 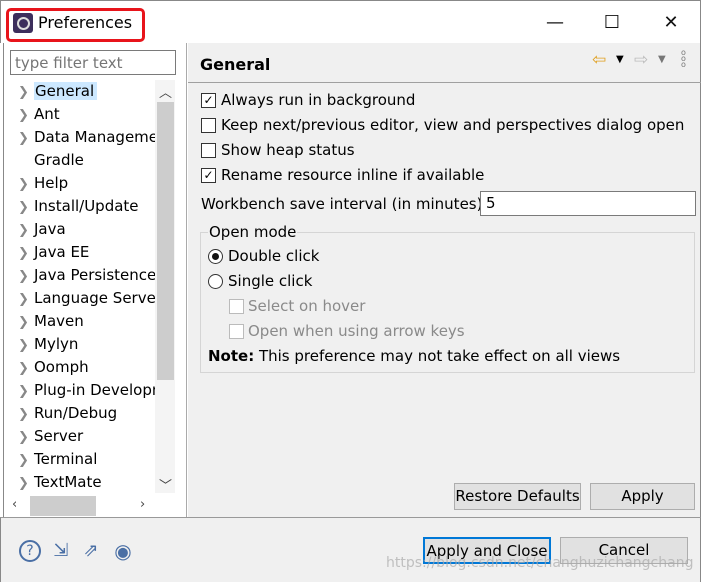 I want to click on tree-item-label: Java, so click(x=50, y=229).